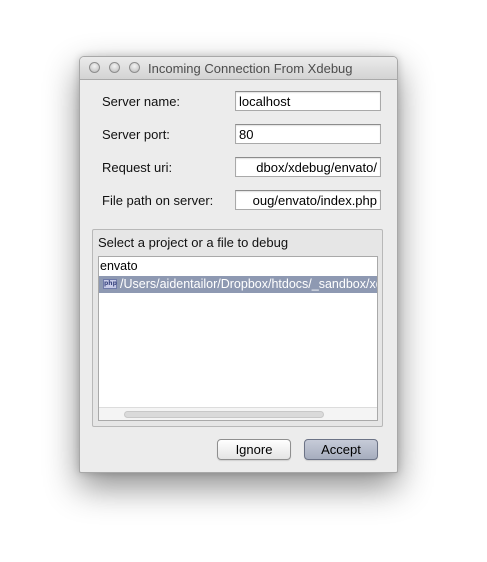  Describe the element at coordinates (314, 200) in the screenshot. I see `file-path-value: oug/envato/index.php` at that location.